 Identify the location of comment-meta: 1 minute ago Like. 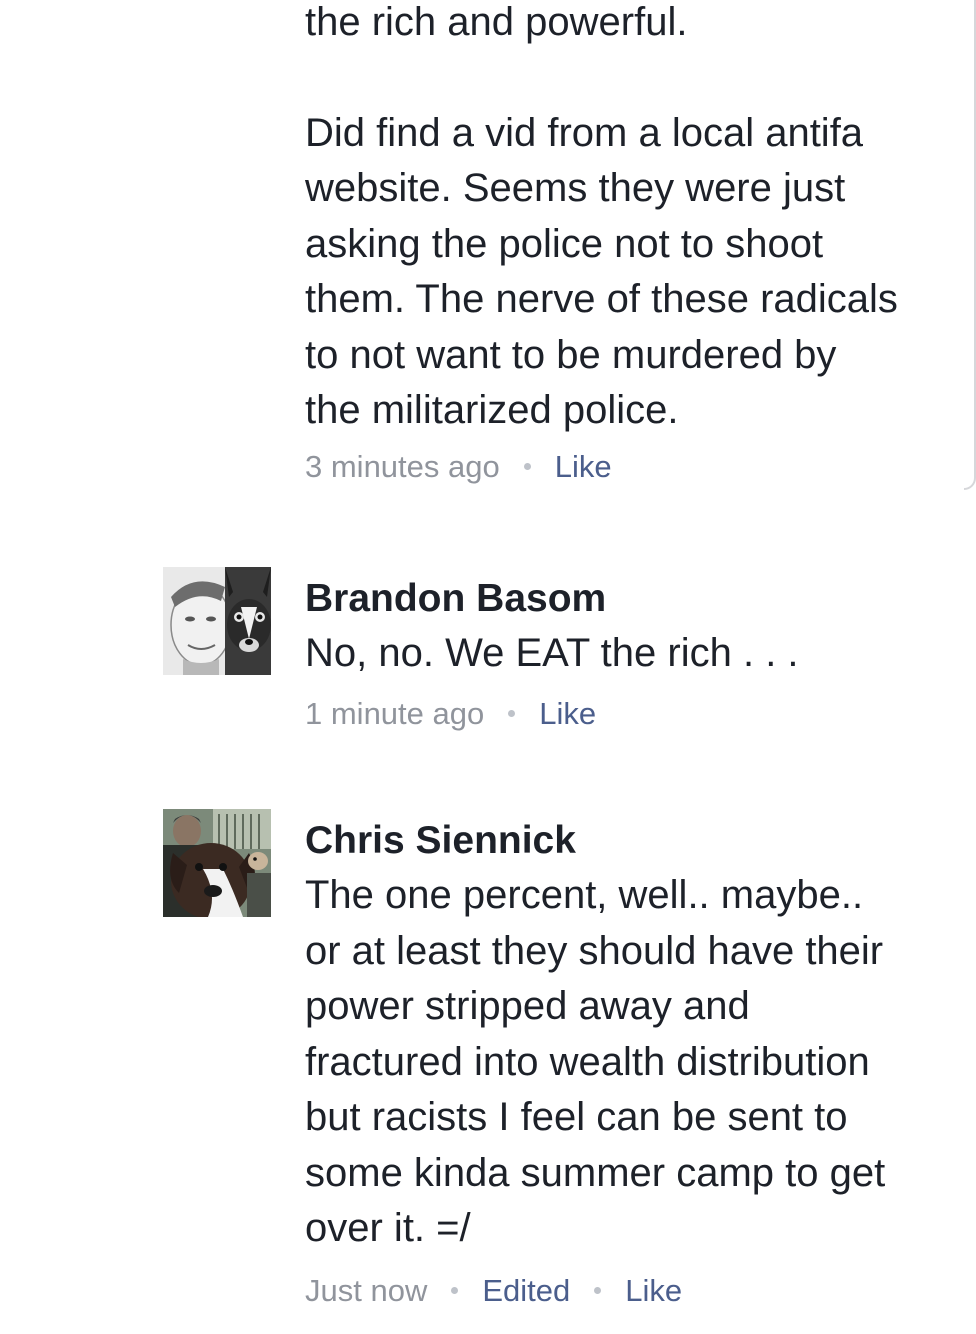
(630, 714).